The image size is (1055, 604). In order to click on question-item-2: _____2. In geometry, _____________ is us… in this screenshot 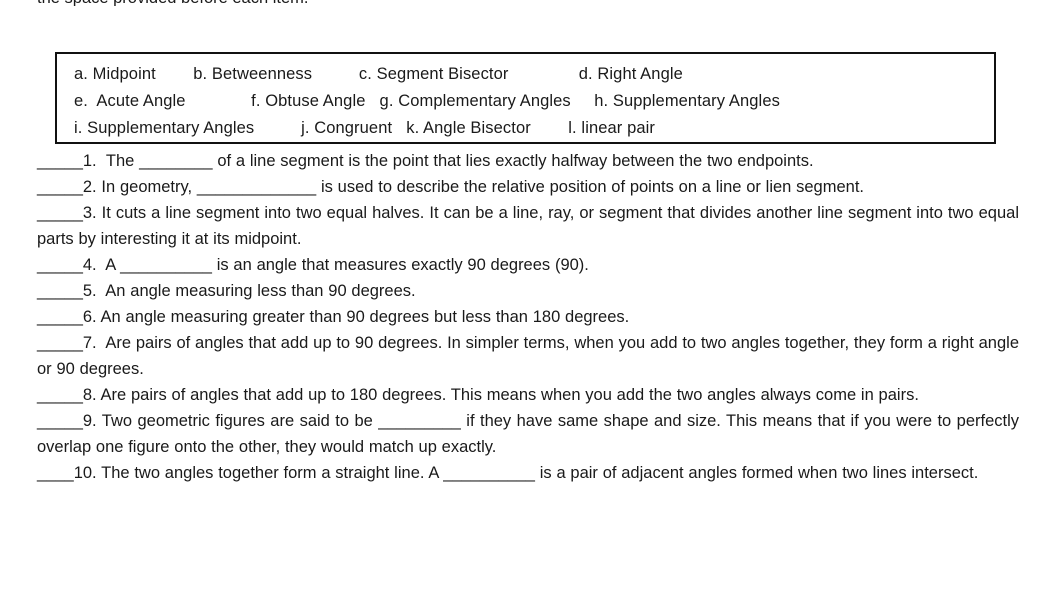, I will do `click(451, 187)`.